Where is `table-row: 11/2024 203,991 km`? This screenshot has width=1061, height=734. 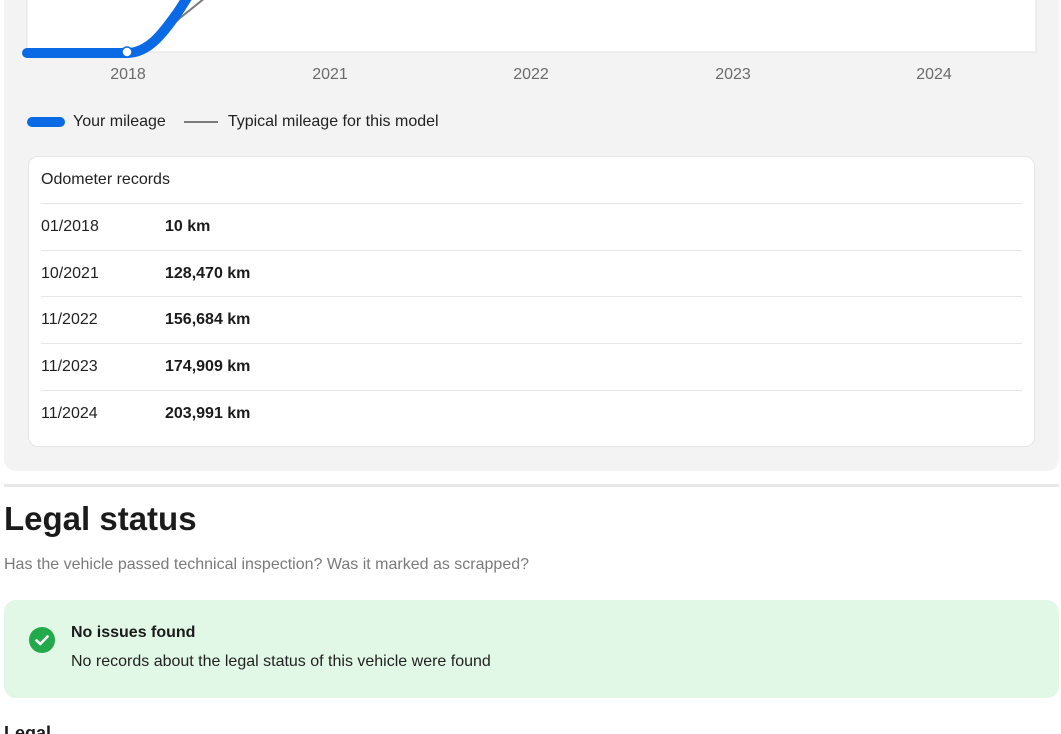
table-row: 11/2024 203,991 km is located at coordinates (531, 413).